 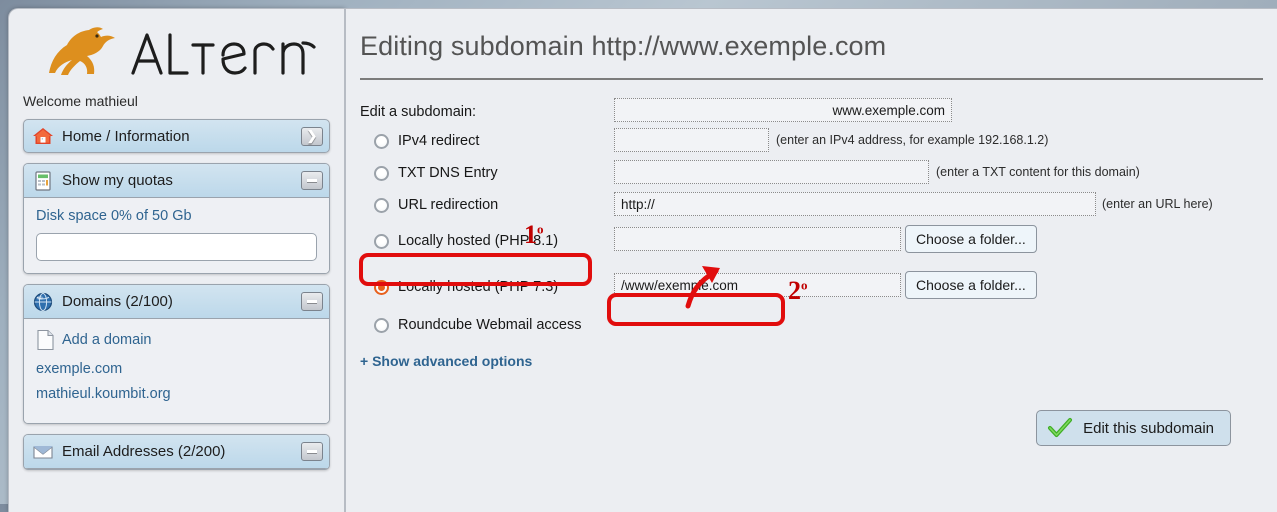 I want to click on url-input: http://, so click(x=855, y=204).